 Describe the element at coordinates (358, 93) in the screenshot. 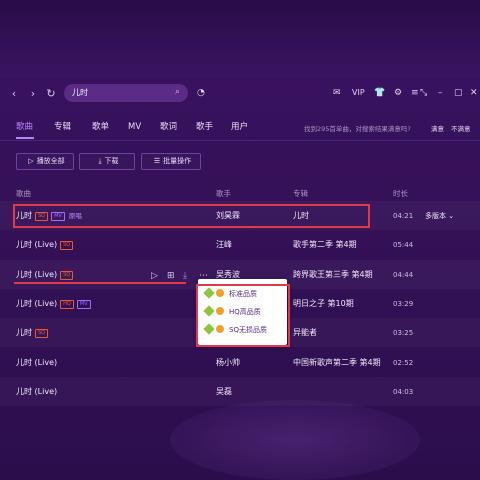

I see `vip-label: VIP` at that location.